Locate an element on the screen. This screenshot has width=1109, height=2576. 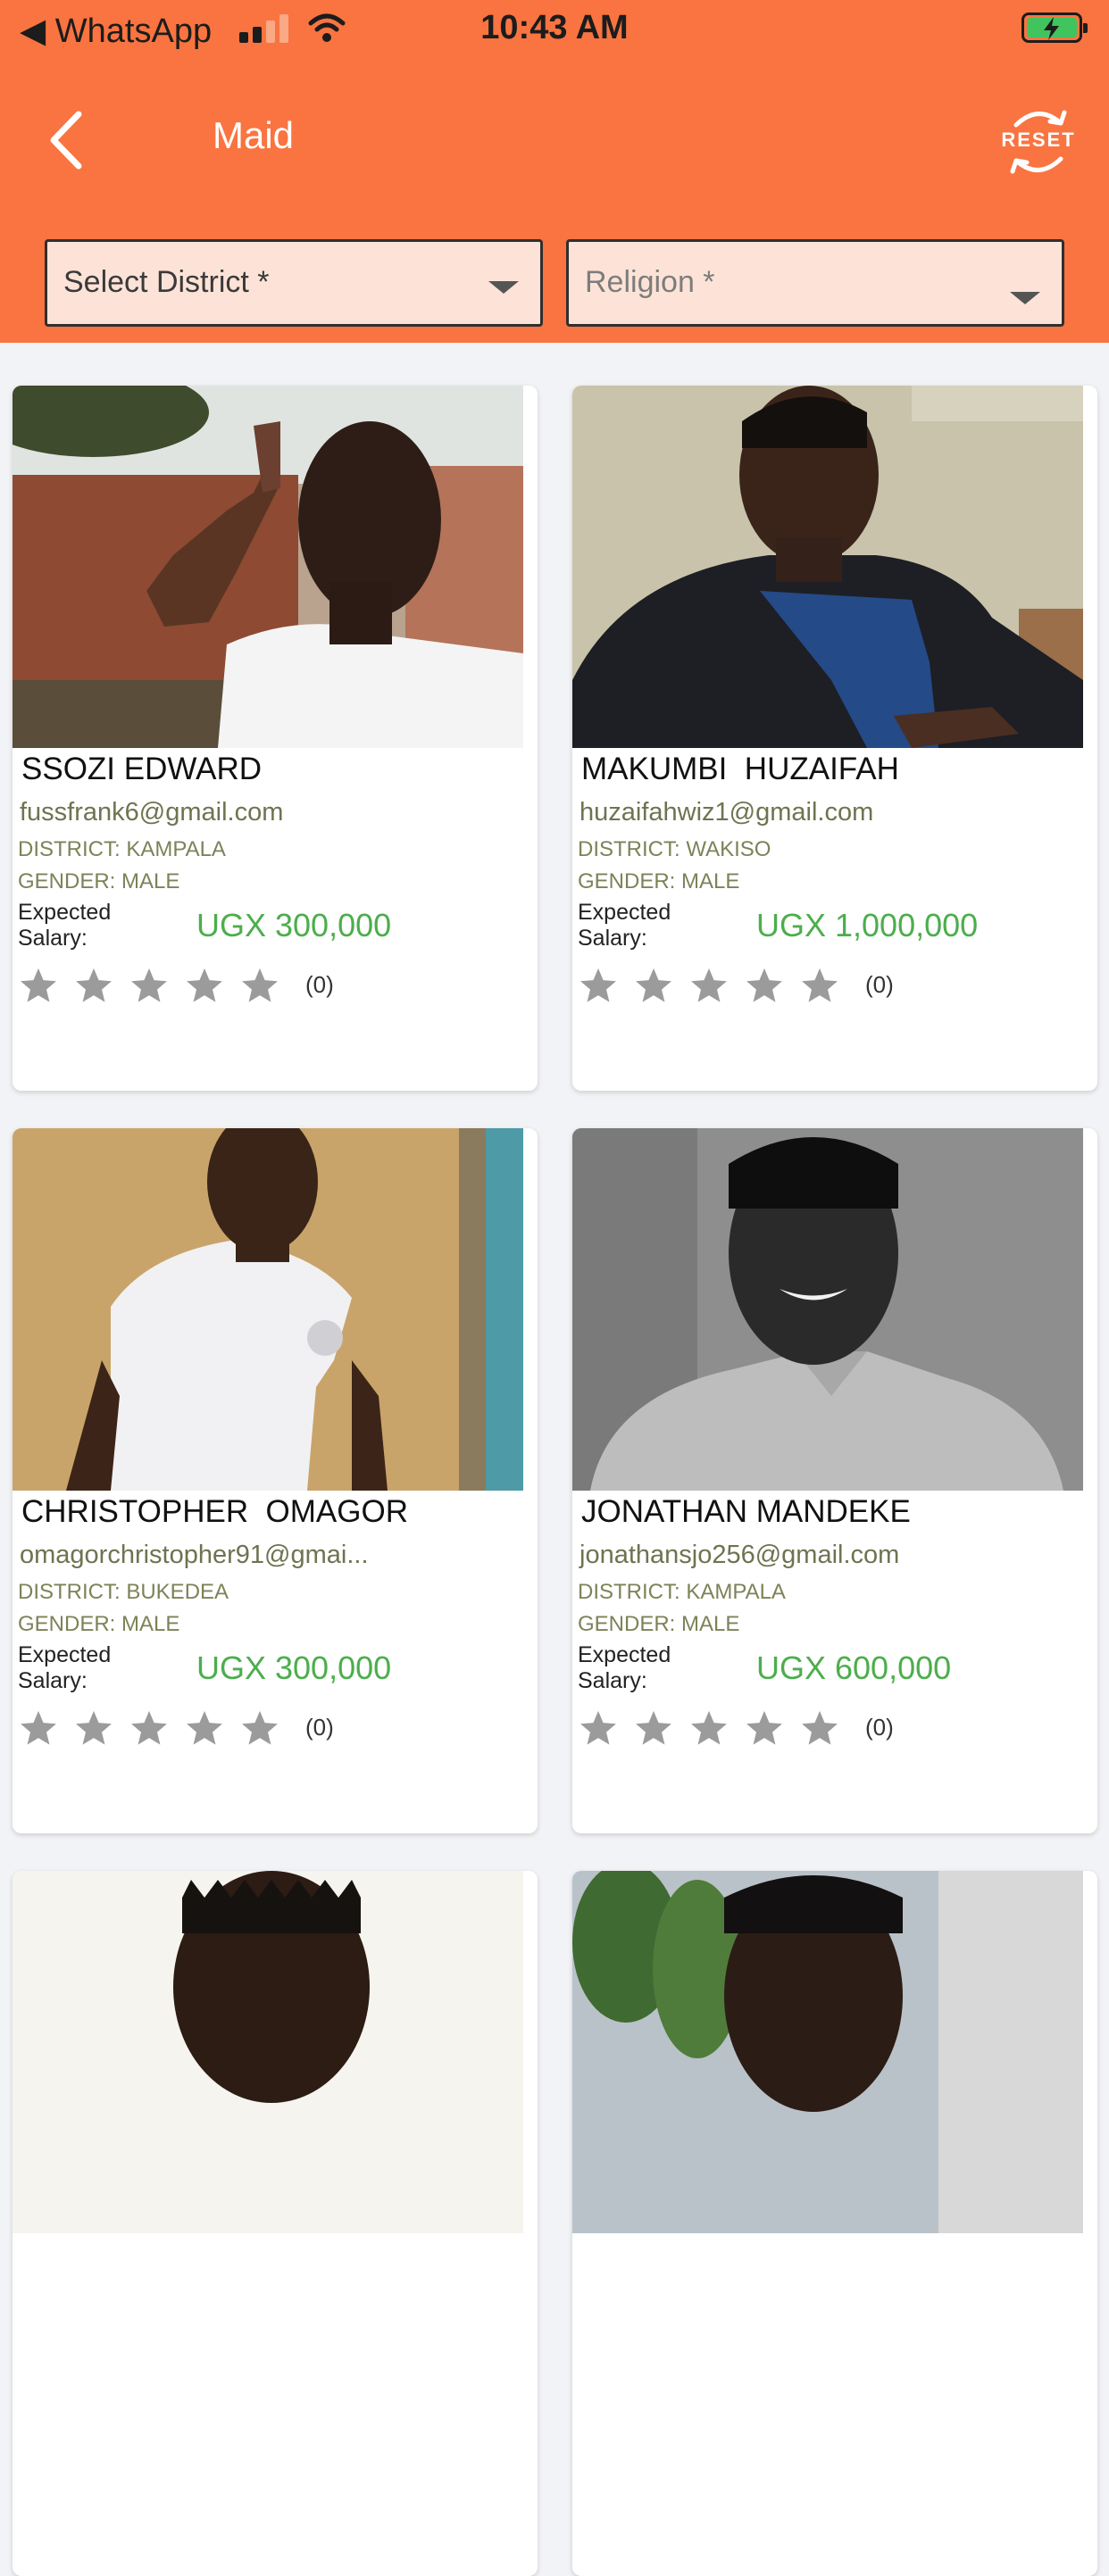
worker-name: SSOZI EDWARD is located at coordinates (141, 769).